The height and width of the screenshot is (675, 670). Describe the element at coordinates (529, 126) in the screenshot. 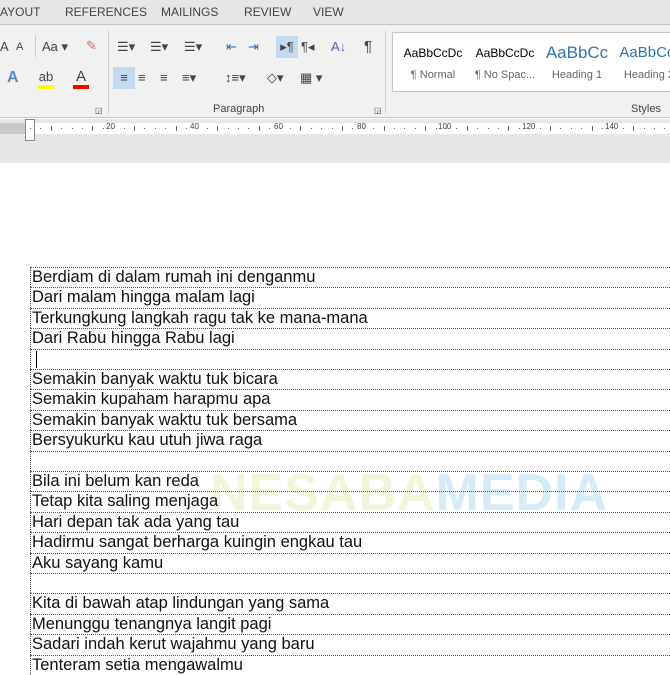

I see `ruler-label: 120` at that location.